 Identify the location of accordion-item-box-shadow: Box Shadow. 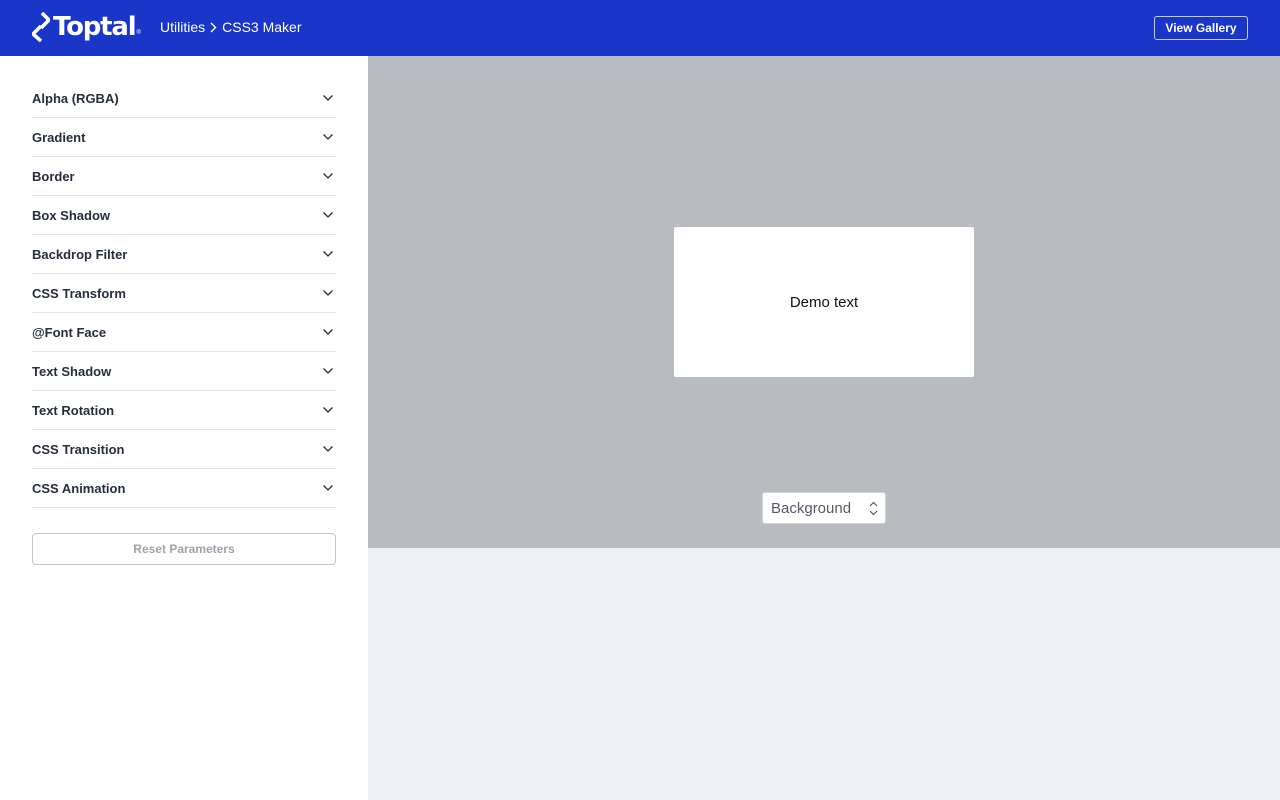
(184, 215).